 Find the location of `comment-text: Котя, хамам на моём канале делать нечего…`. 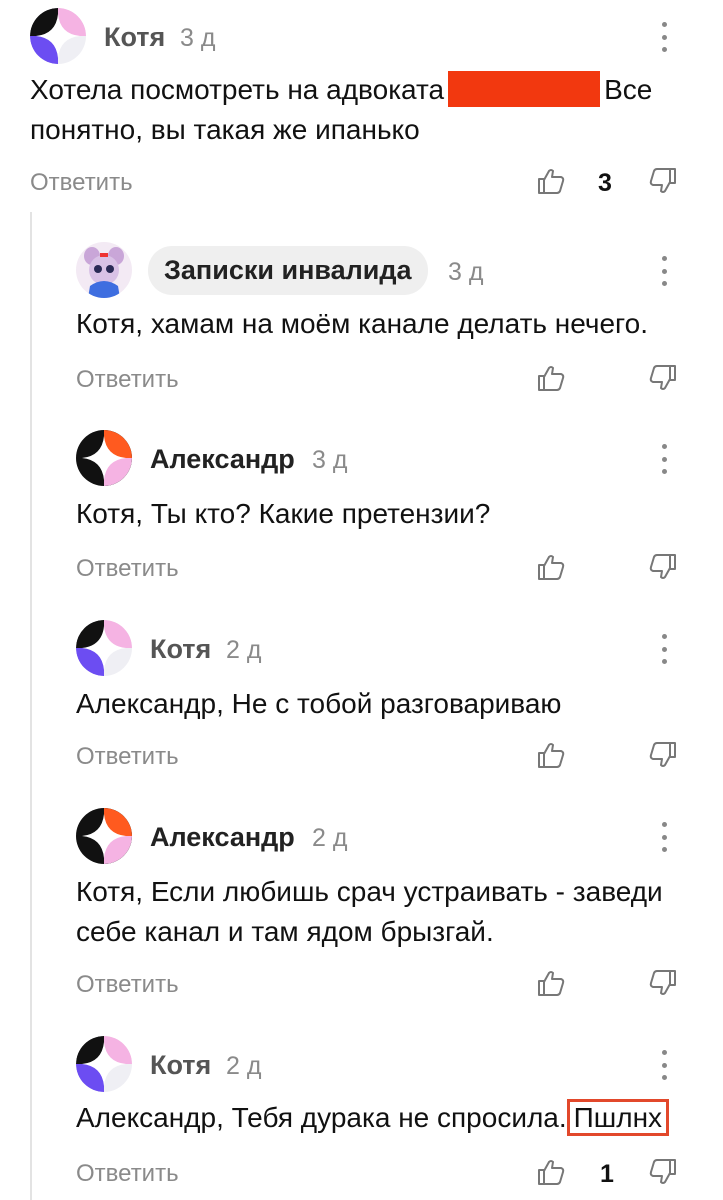

comment-text: Котя, хамам на моём канале делать нечего… is located at coordinates (362, 323).